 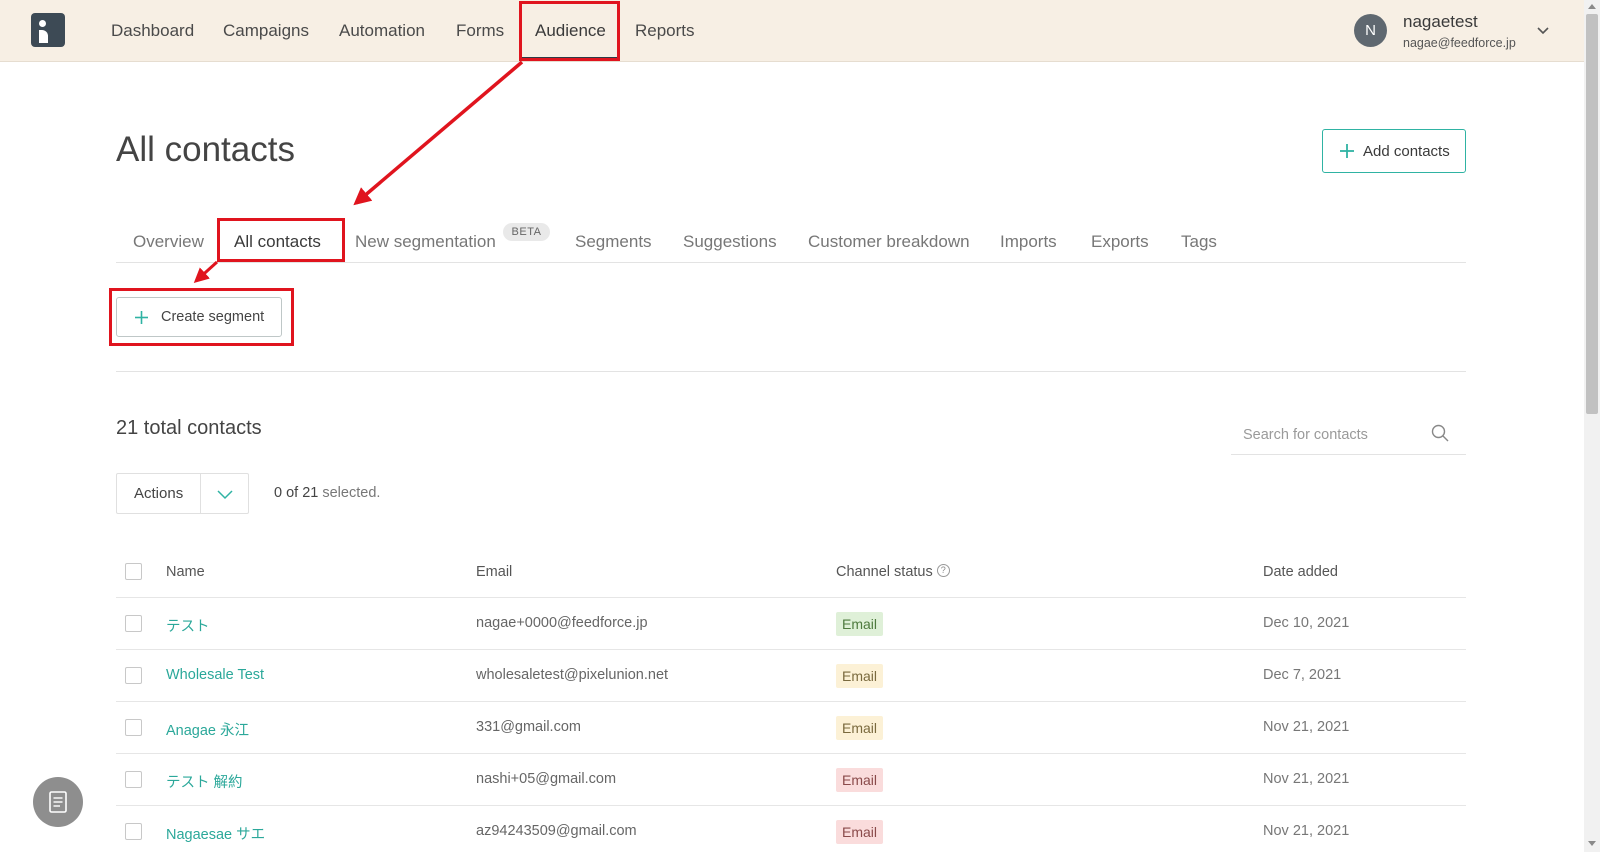 What do you see at coordinates (215, 833) in the screenshot?
I see `contact-name-link: Nagaesae サエ` at bounding box center [215, 833].